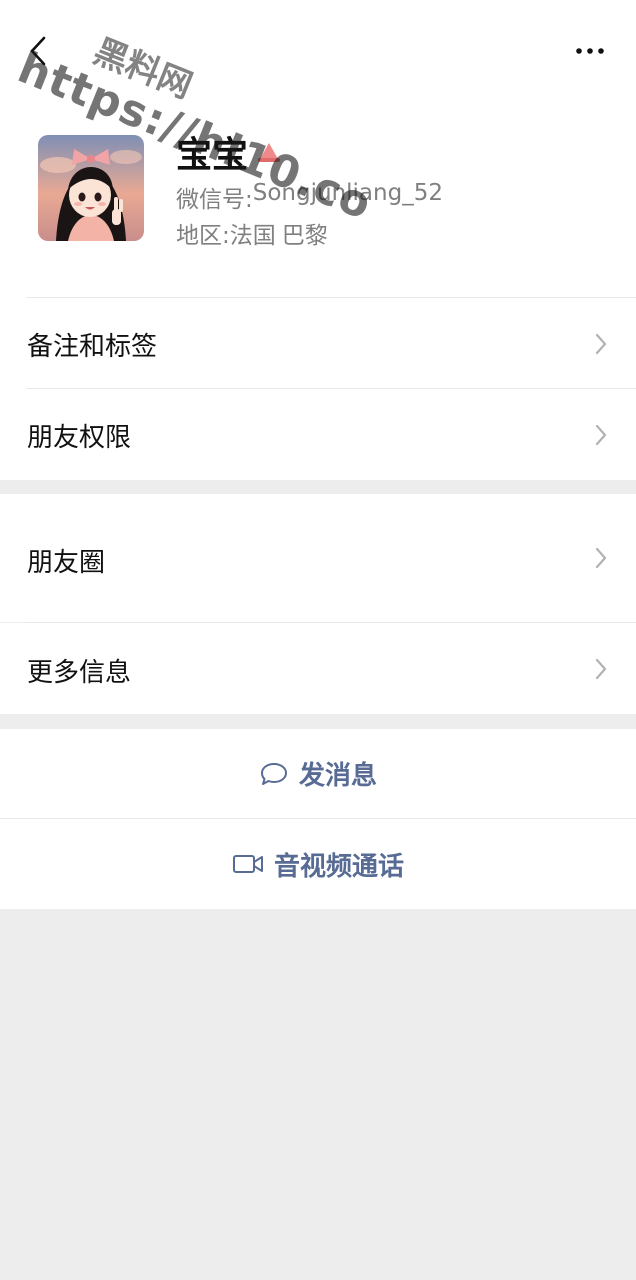 This screenshot has height=1280, width=636. I want to click on send-message-button: 发消息, so click(318, 773).